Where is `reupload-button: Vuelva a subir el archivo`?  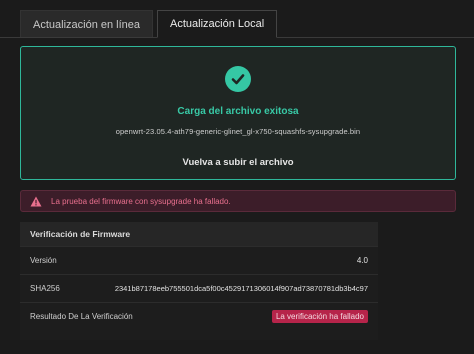
reupload-button: Vuelva a subir el archivo is located at coordinates (237, 162).